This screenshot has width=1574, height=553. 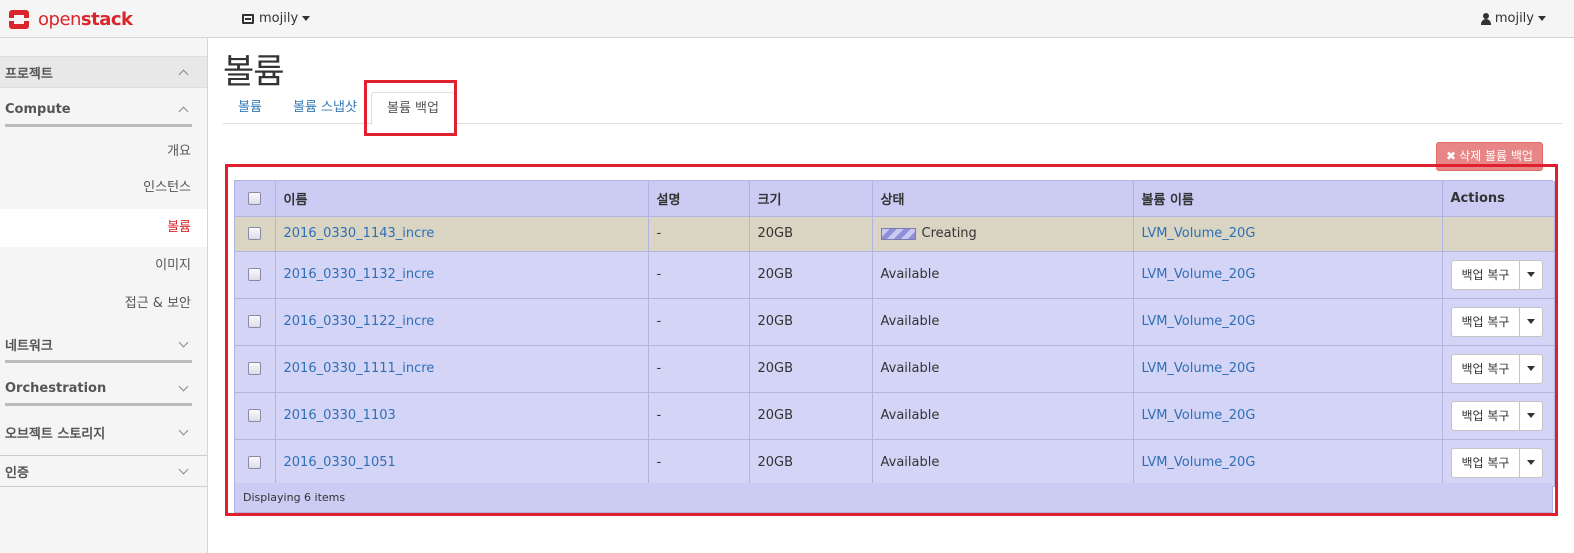 I want to click on select-all-checkbox, so click(x=255, y=198).